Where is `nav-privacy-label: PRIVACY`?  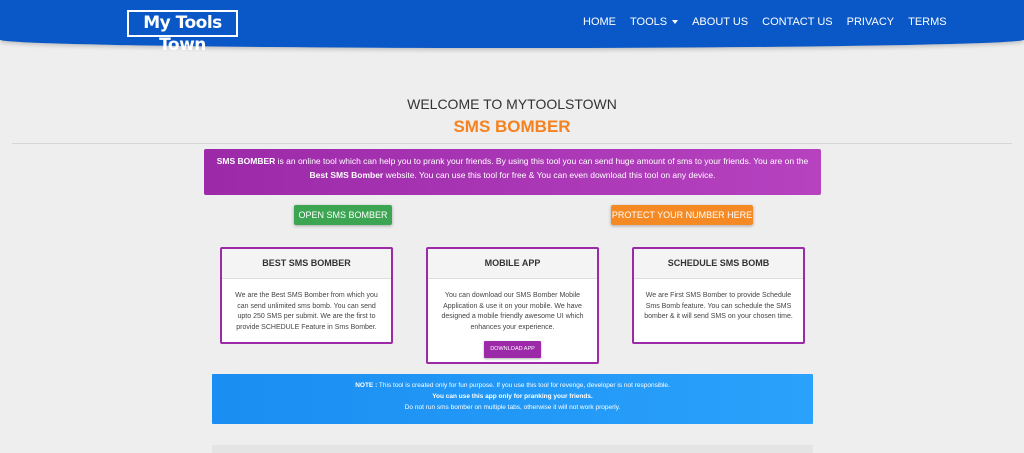 nav-privacy-label: PRIVACY is located at coordinates (870, 22).